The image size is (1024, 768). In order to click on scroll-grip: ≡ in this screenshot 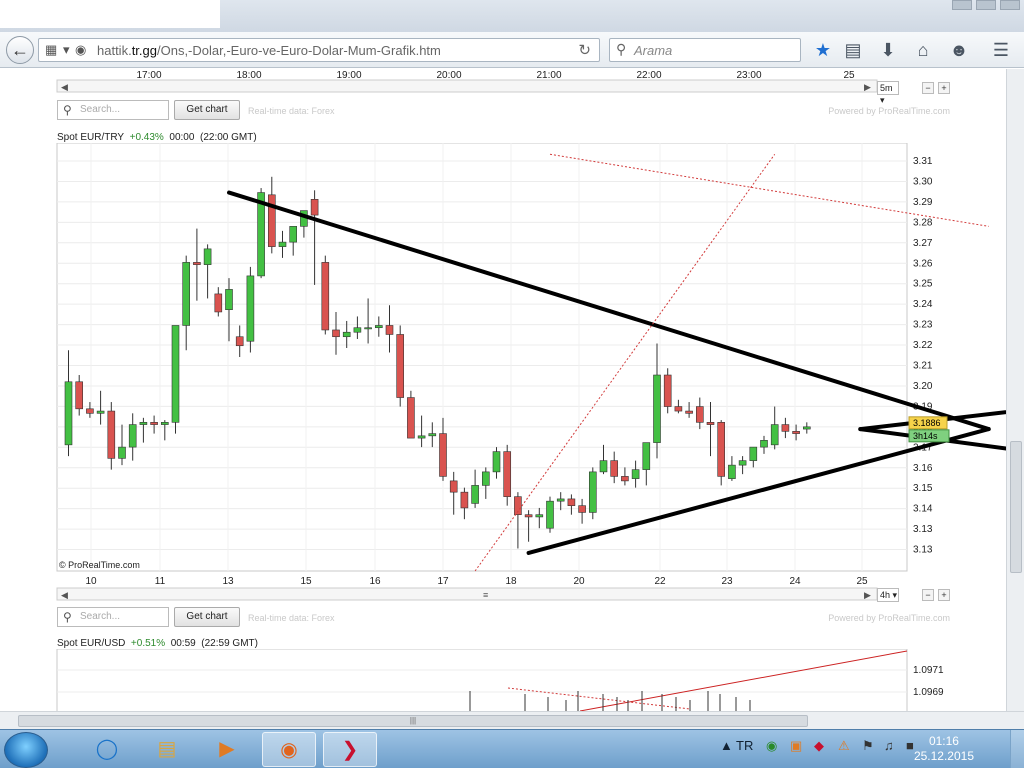, I will do `click(485, 595)`.